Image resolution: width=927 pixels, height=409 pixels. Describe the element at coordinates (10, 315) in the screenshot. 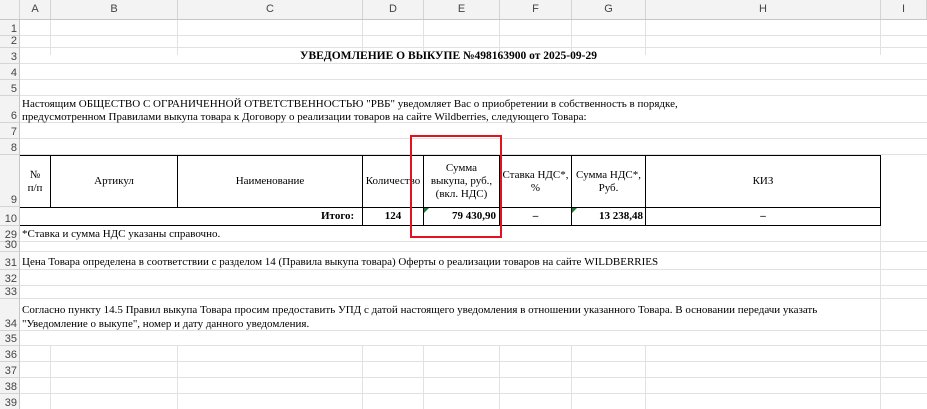

I see `row-header: 34` at that location.